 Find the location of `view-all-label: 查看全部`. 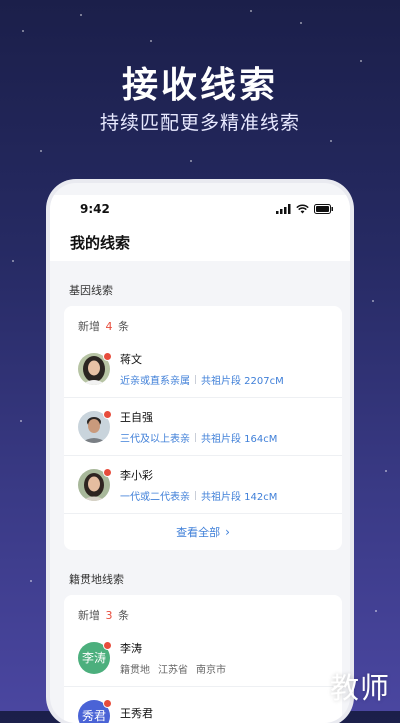

view-all-label: 查看全部 is located at coordinates (198, 532).